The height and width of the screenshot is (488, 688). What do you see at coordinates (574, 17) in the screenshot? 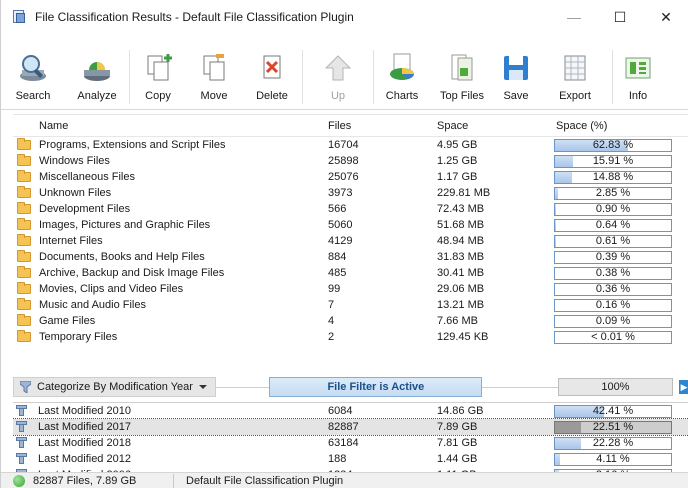
I see `minimize-button: —` at bounding box center [574, 17].